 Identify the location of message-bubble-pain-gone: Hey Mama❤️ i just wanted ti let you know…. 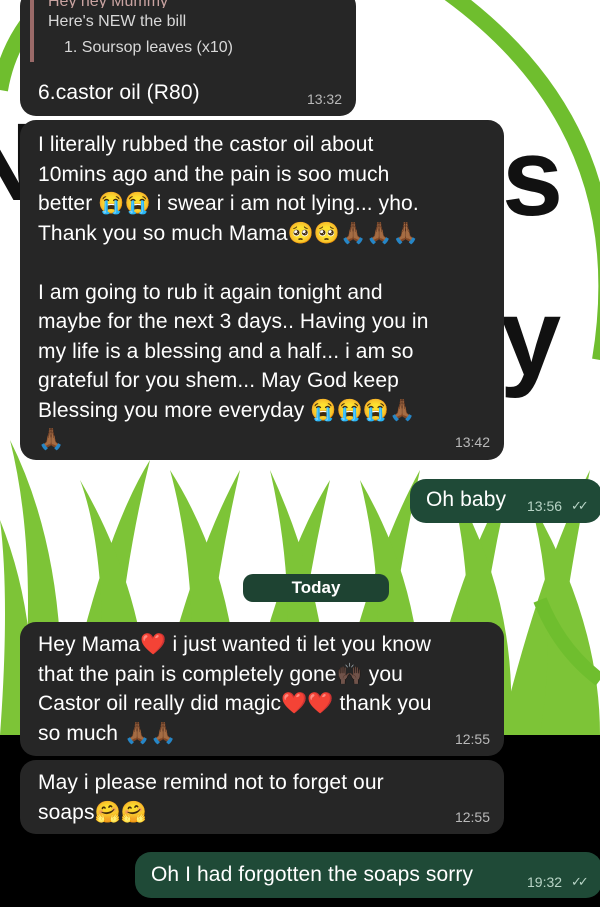
(262, 689).